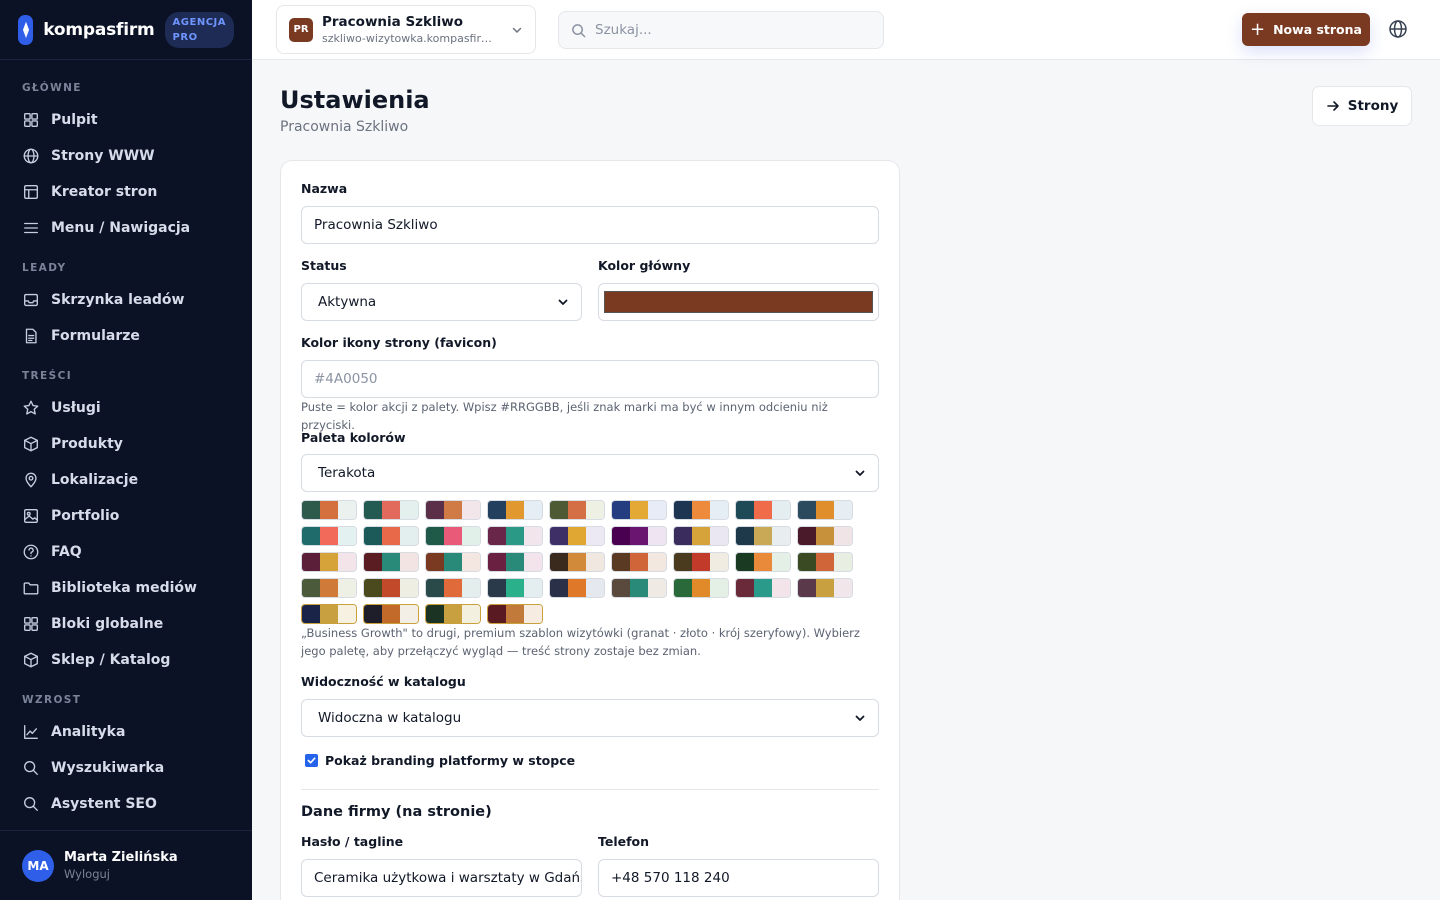 This screenshot has height=900, width=1440. Describe the element at coordinates (412, 38) in the screenshot. I see `site-url: szkliwo-wizytowka.kompasfirm.pl` at that location.